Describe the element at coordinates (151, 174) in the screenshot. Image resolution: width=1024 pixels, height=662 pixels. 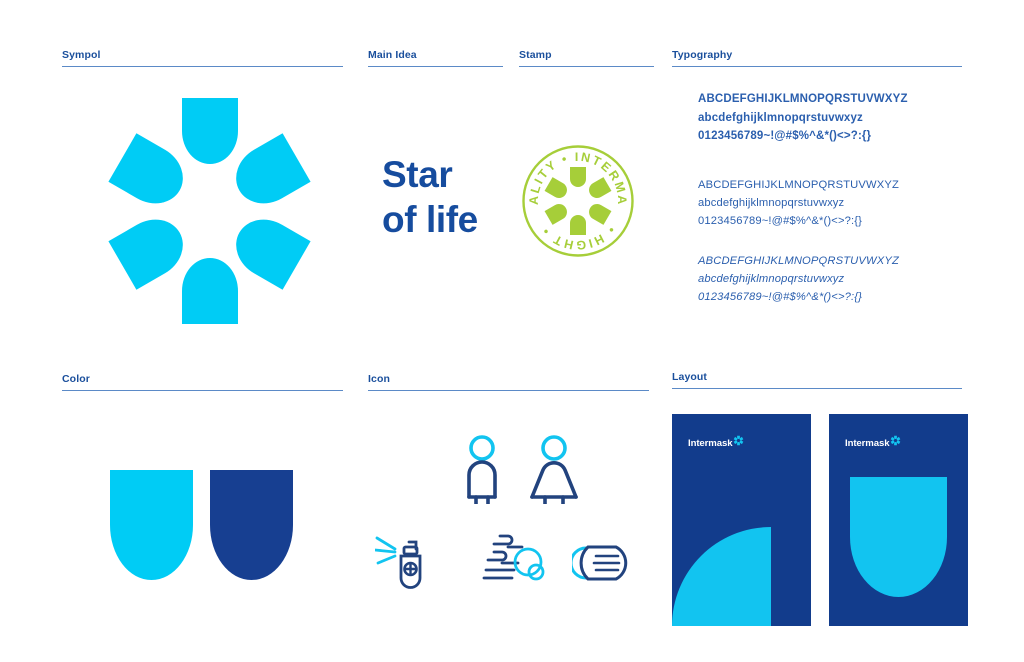
I see `symbol-petal-upper-left` at that location.